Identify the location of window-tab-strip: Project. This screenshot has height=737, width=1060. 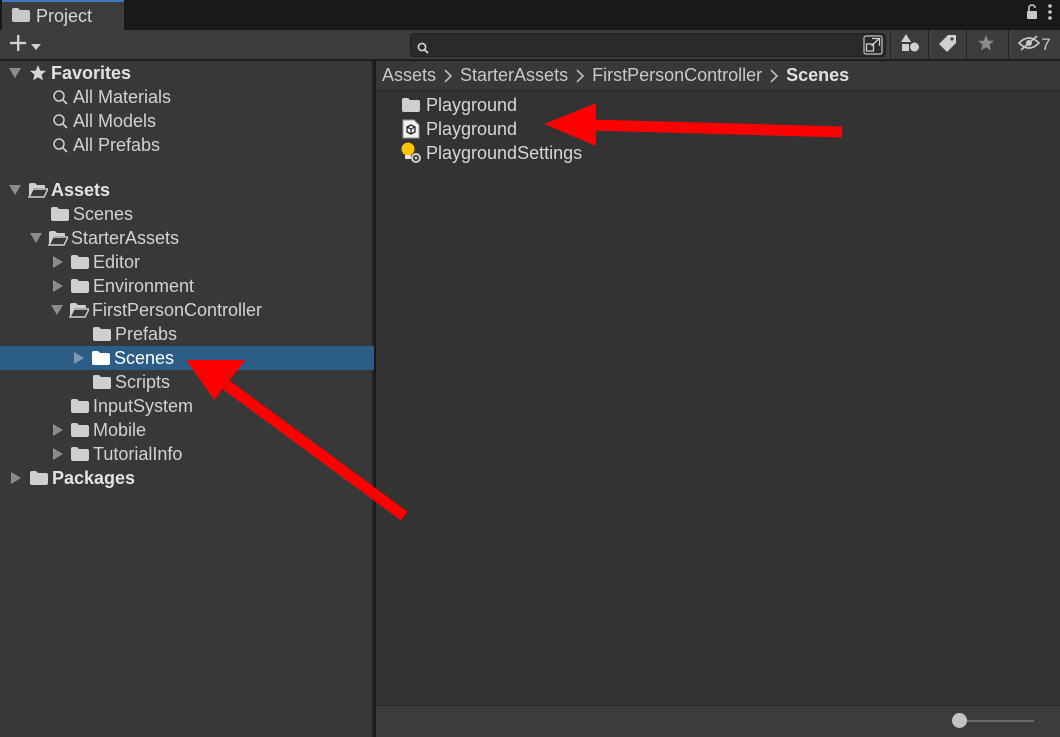
(530, 15).